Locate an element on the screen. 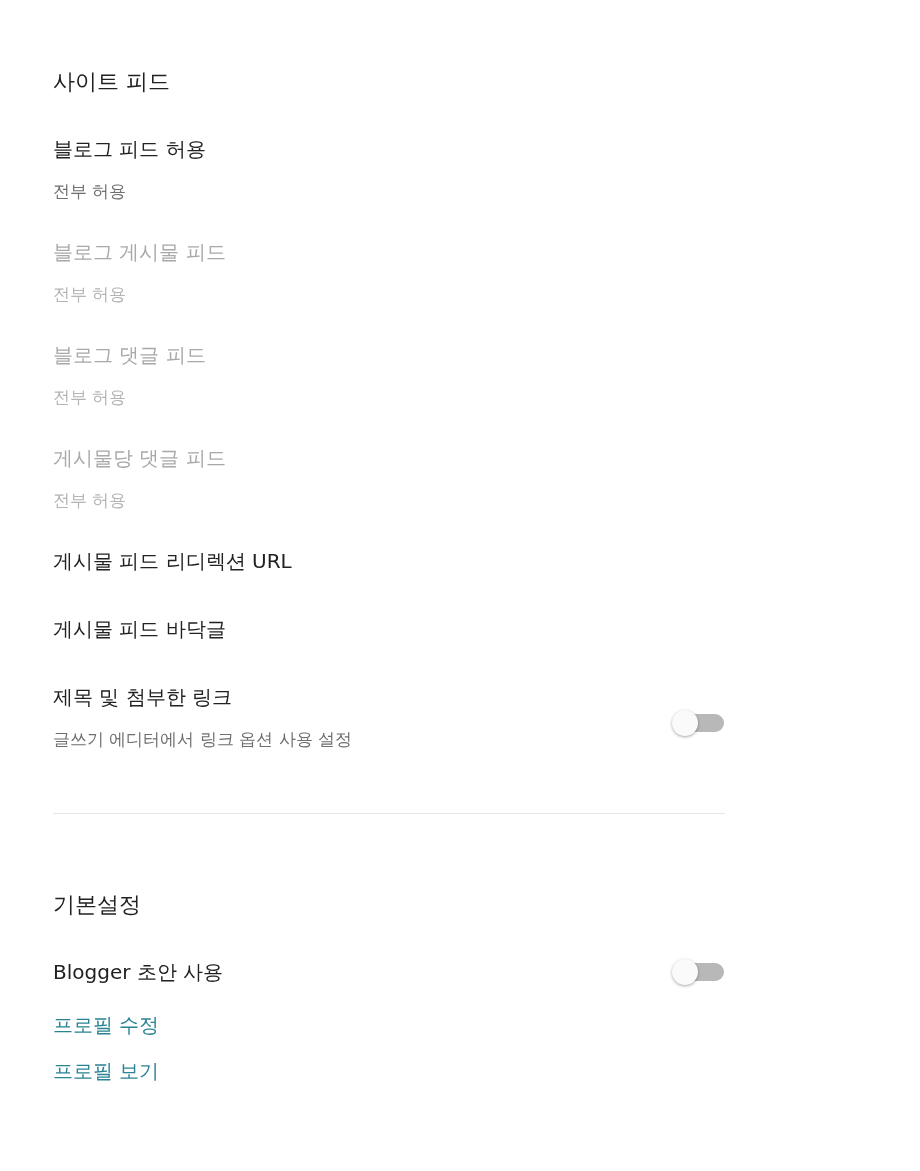 The width and height of the screenshot is (920, 1171). profile-link: 프로필 수정 is located at coordinates (106, 1025).